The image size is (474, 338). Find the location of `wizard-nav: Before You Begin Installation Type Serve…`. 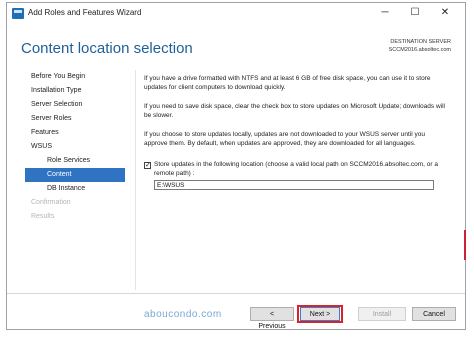

wizard-nav: Before You Begin Installation Type Serve… is located at coordinates (75, 147).